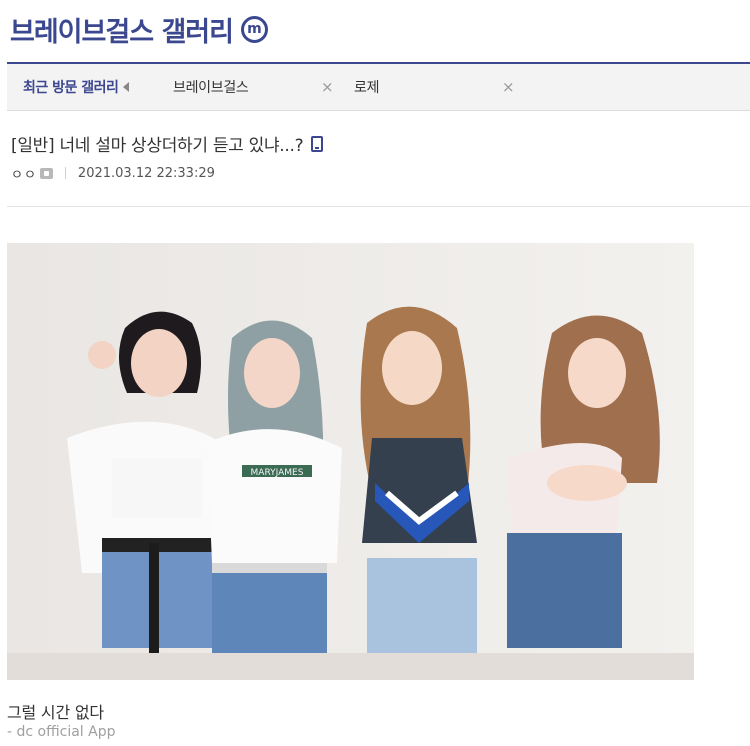 Image resolution: width=750 pixels, height=746 pixels. I want to click on shirt-print: MARYJAMES, so click(277, 473).